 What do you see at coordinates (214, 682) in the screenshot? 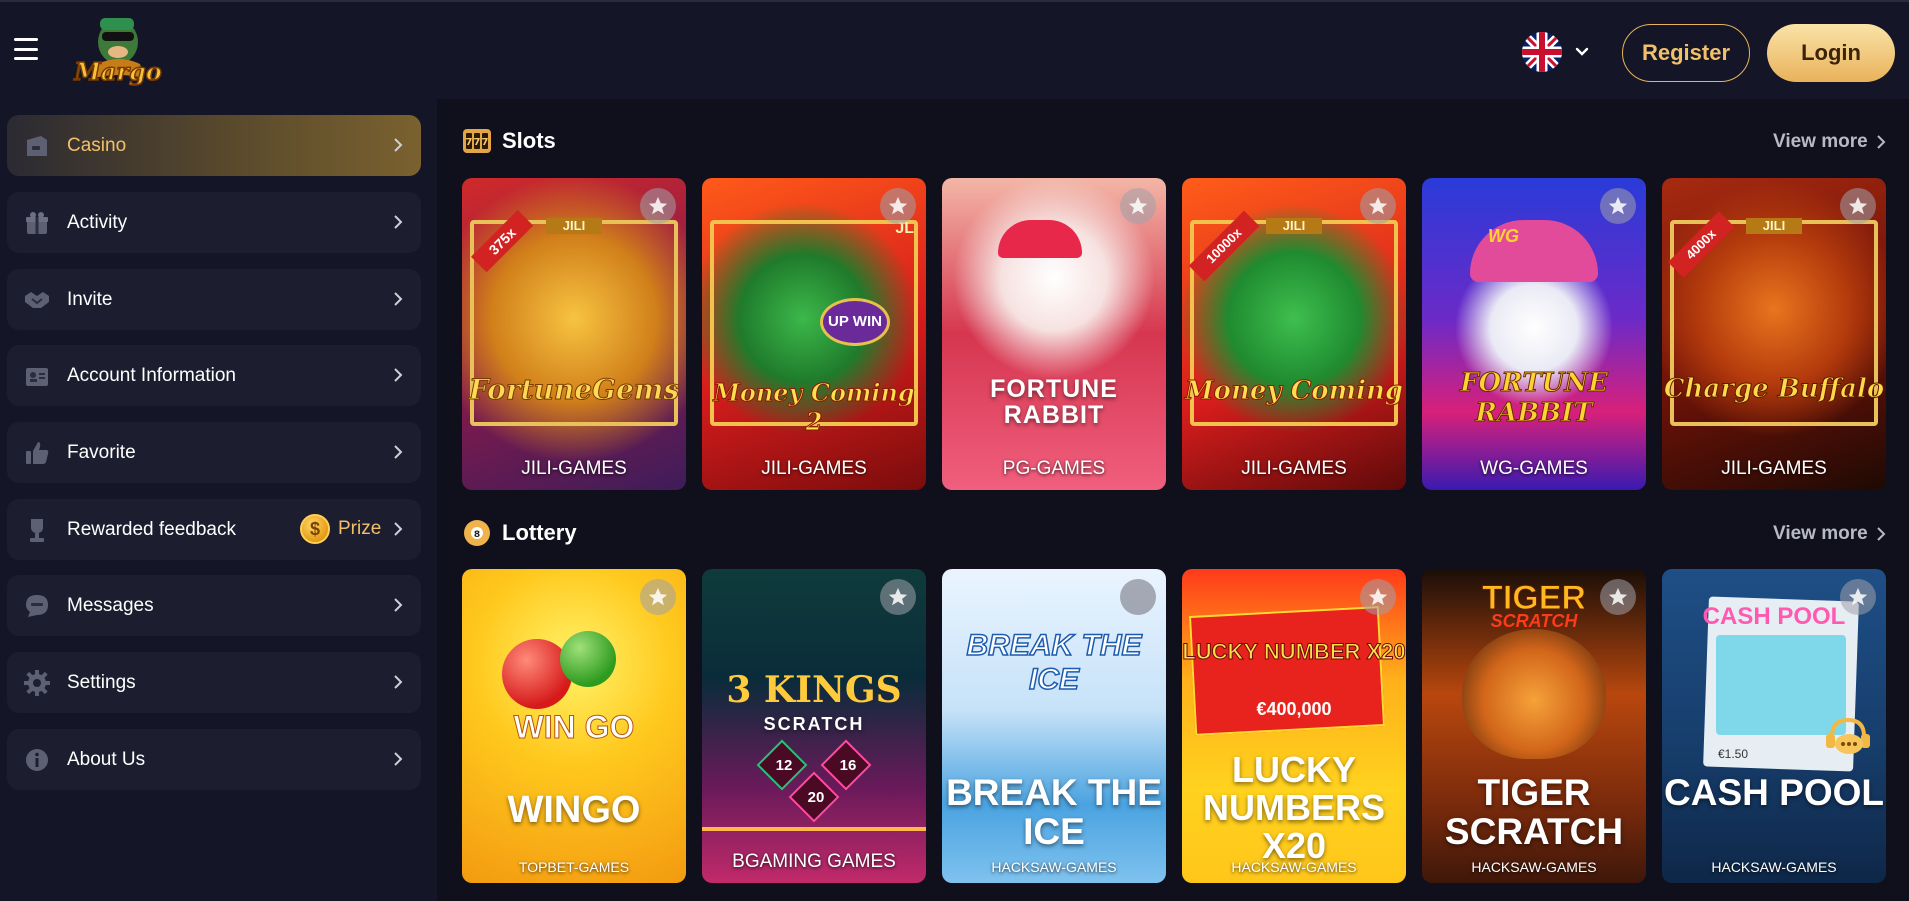
I see `sidebar-item-settings: Settings` at bounding box center [214, 682].